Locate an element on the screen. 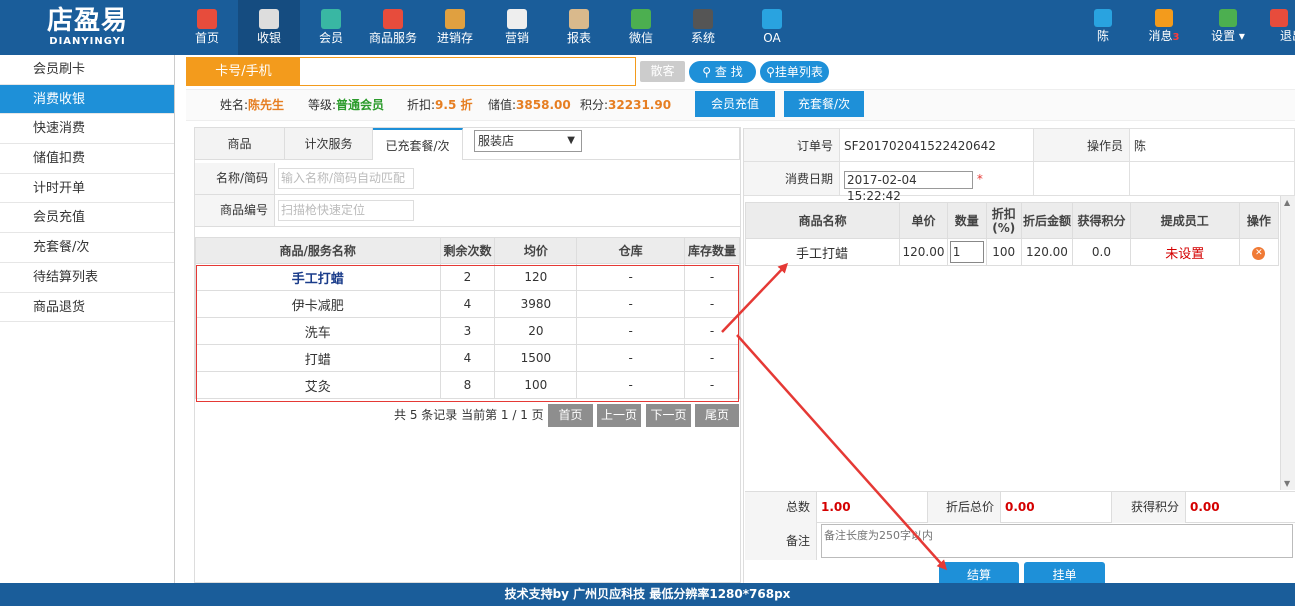 Image resolution: width=1295 pixels, height=606 pixels. name-filter-input: 输入名称/简码自动匹配 is located at coordinates (346, 178).